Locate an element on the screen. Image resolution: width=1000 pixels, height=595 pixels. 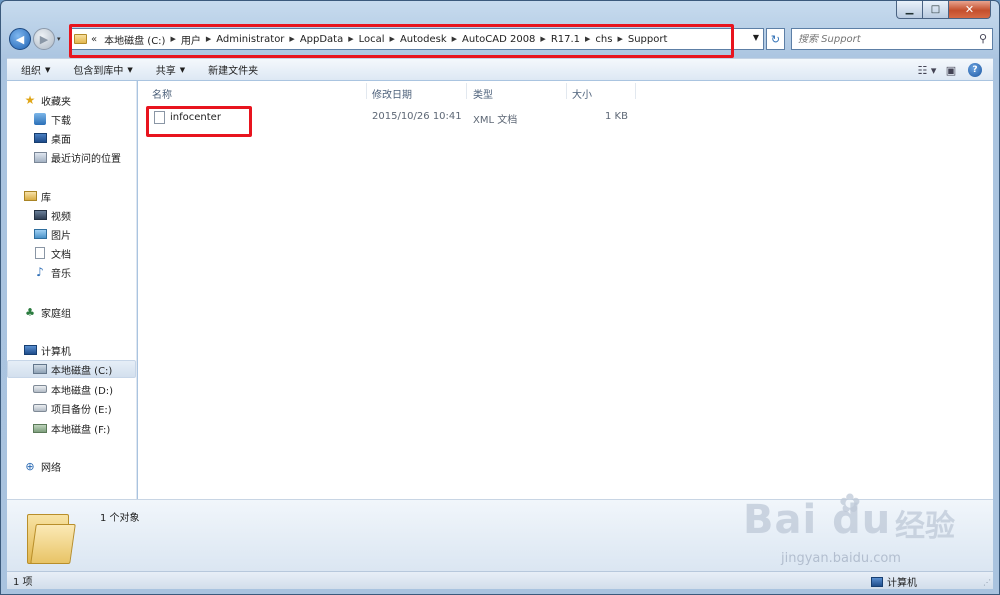
organize-label: 组织 is located at coordinates (31, 71).